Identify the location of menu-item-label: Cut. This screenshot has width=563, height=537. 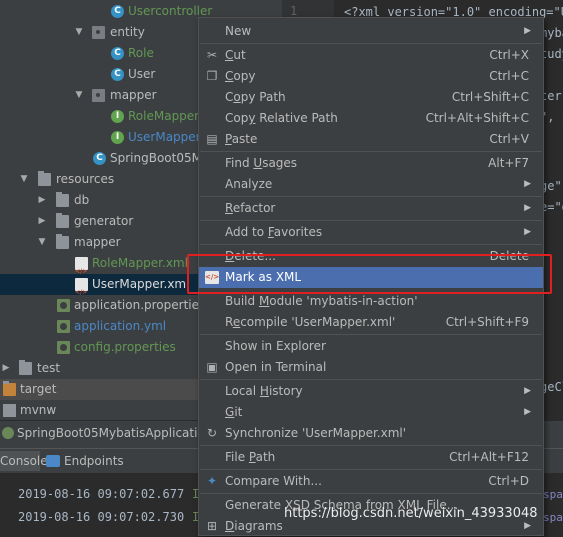
(235, 55).